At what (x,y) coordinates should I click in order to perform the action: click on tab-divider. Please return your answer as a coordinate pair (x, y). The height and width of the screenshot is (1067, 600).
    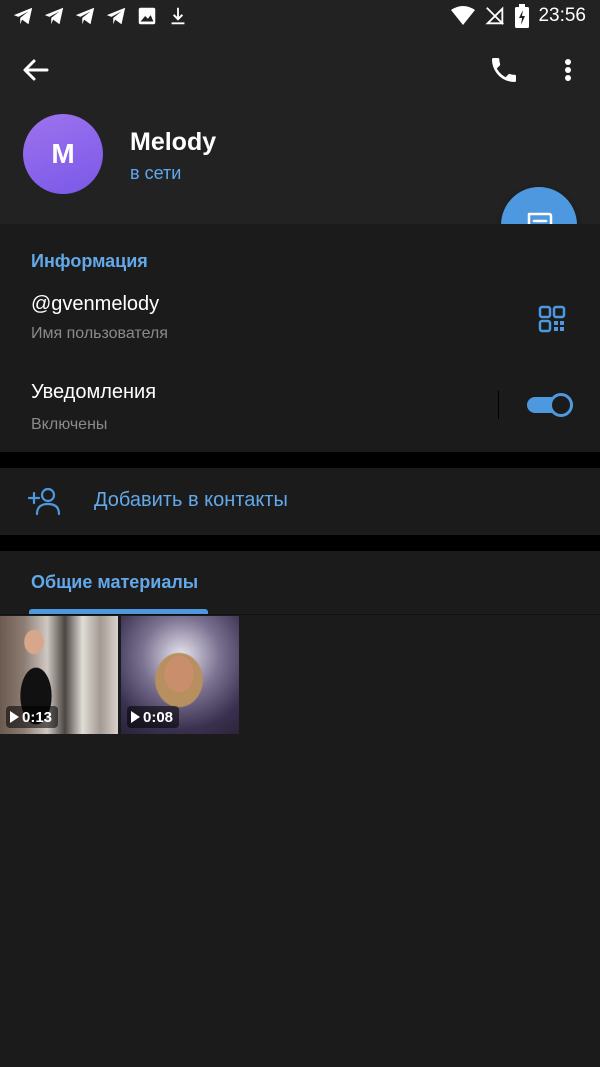
    Looking at the image, I should click on (300, 614).